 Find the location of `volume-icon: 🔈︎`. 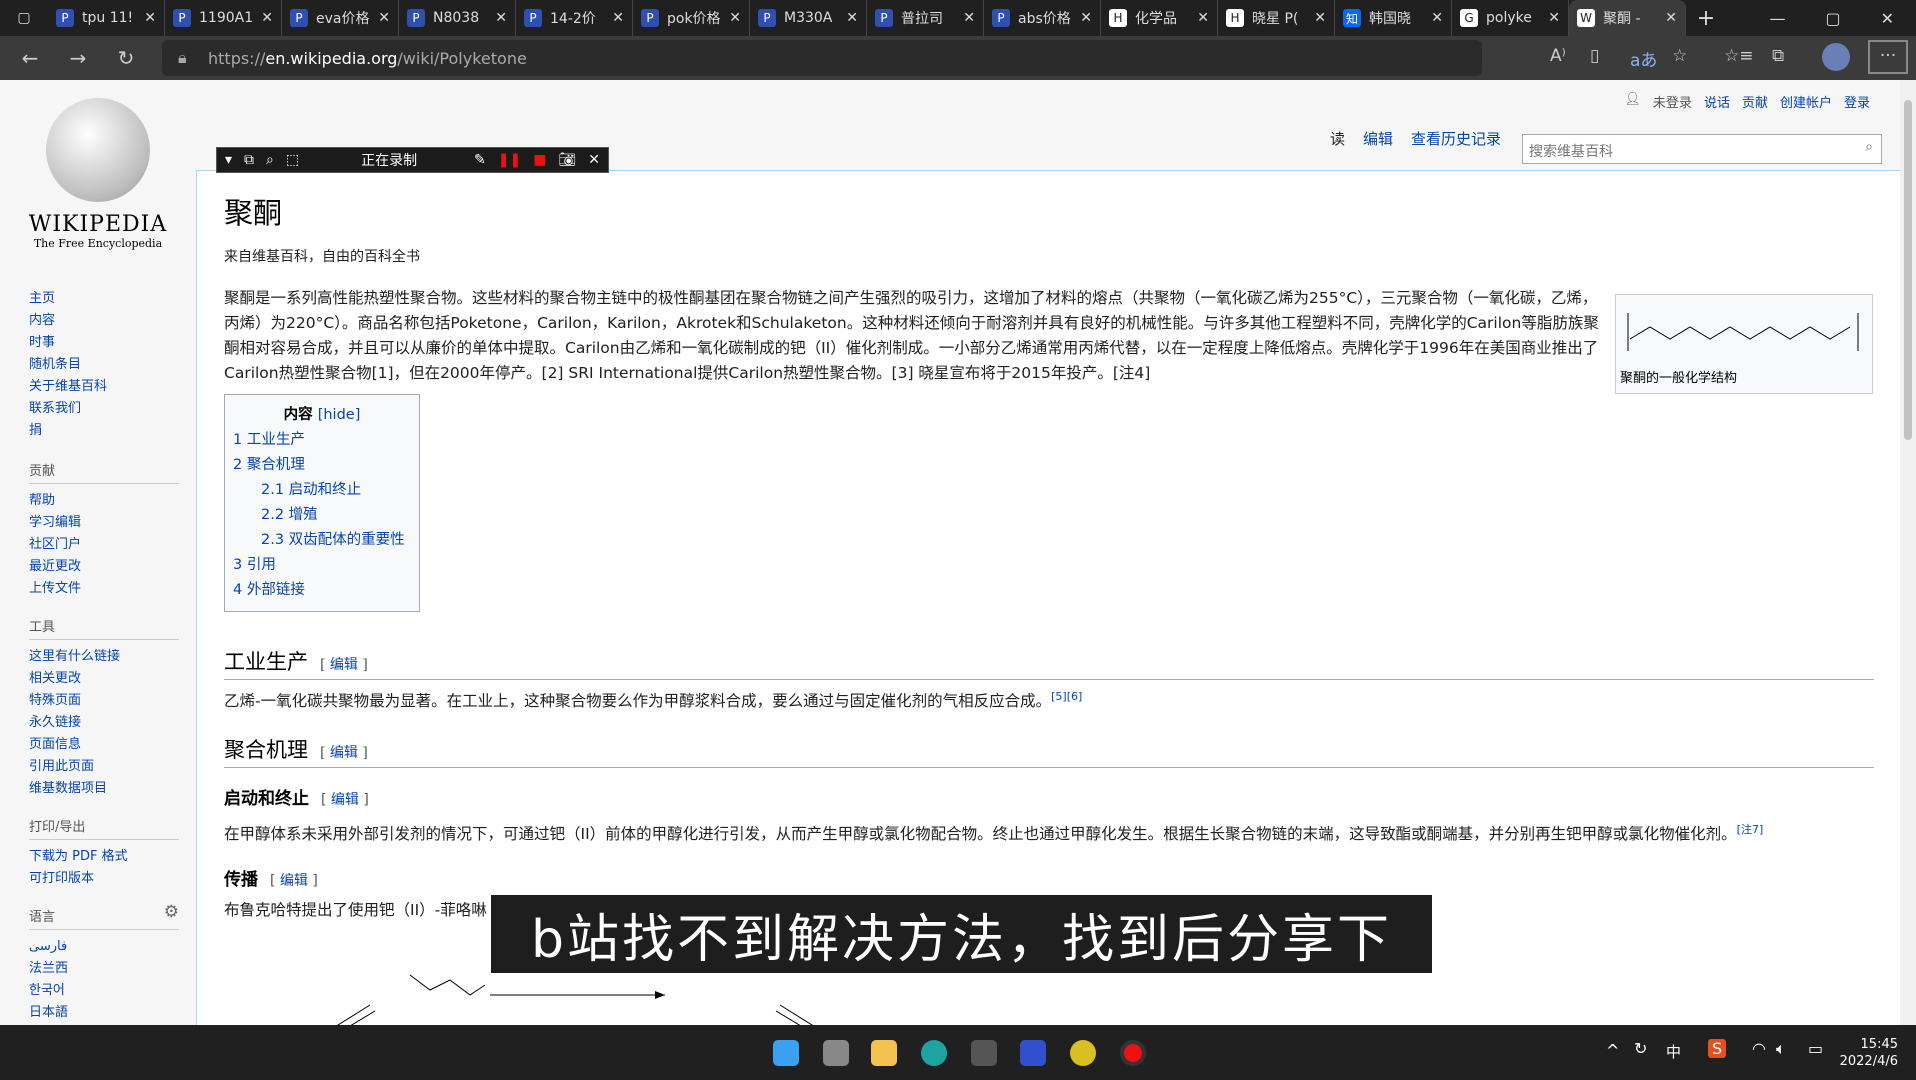

volume-icon: 🔈︎ is located at coordinates (1781, 1049).